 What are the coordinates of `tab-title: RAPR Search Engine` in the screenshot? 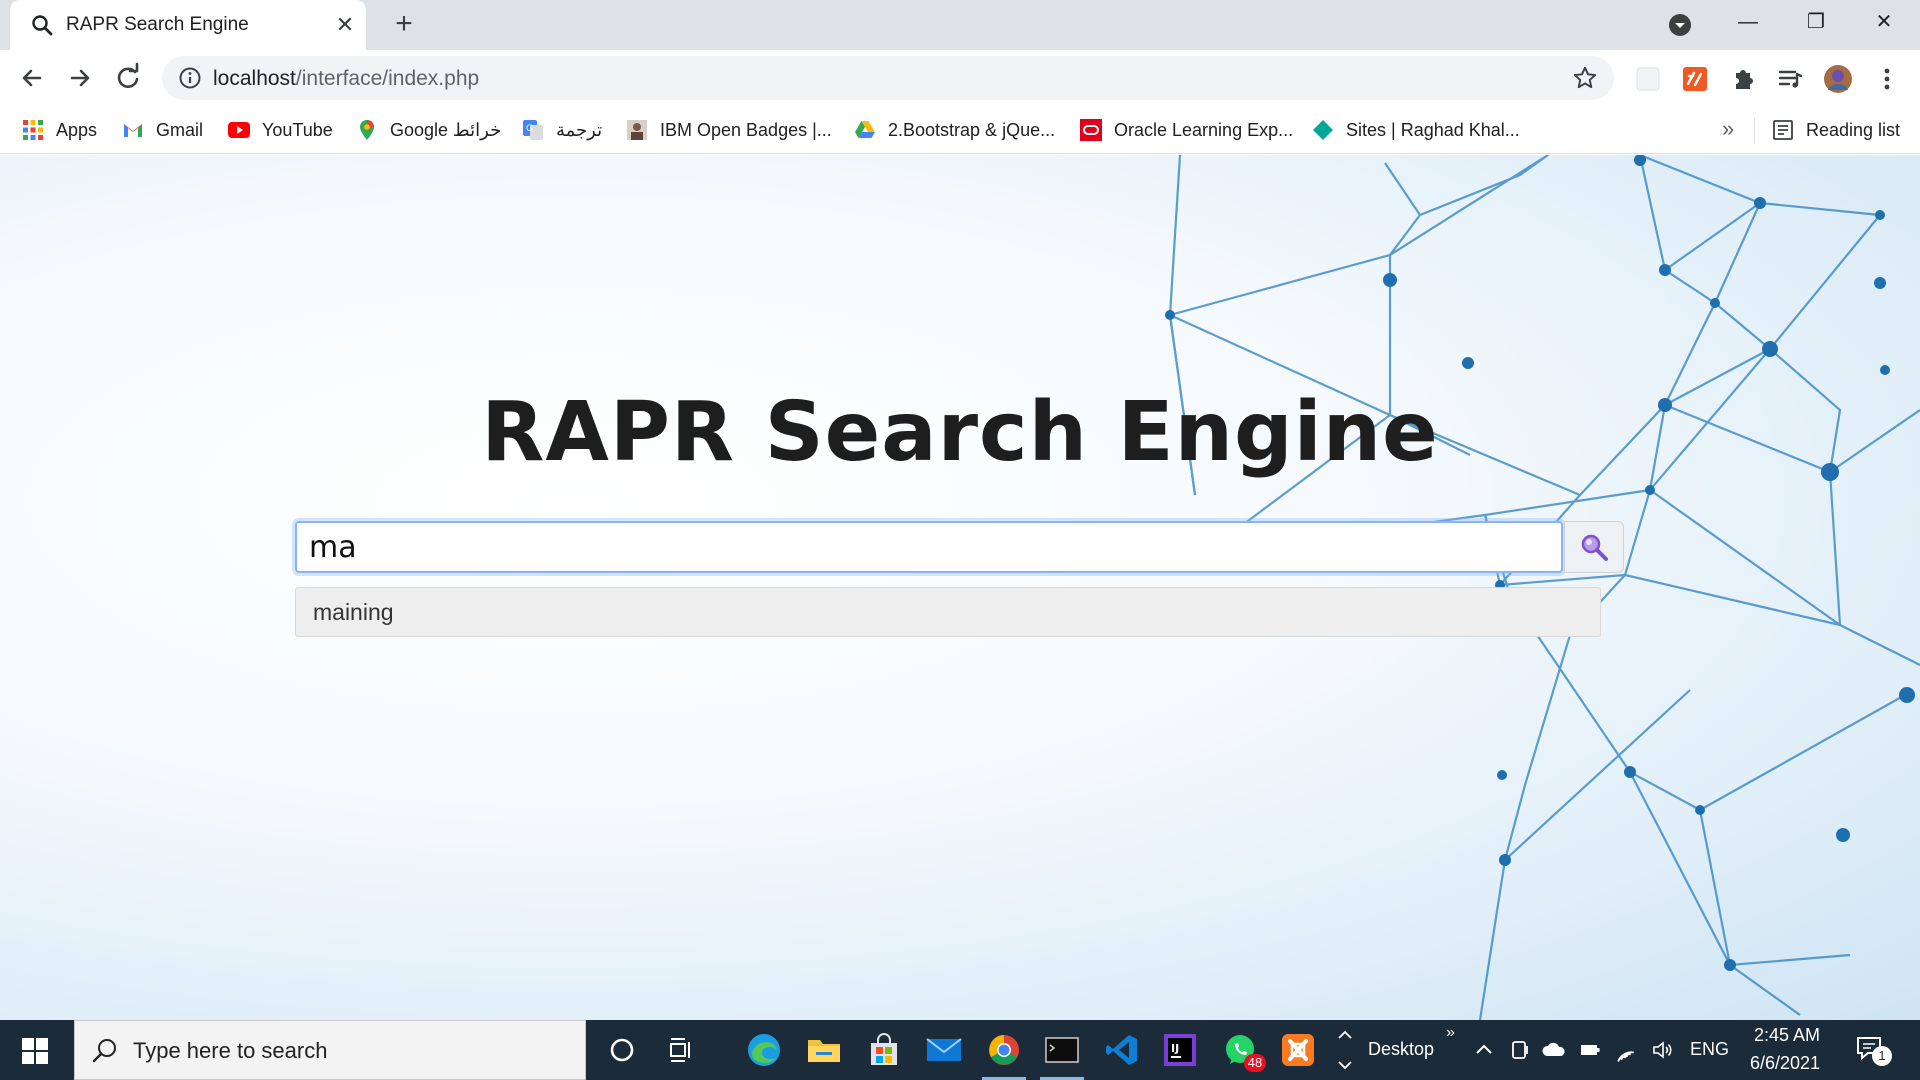 It's located at (157, 24).